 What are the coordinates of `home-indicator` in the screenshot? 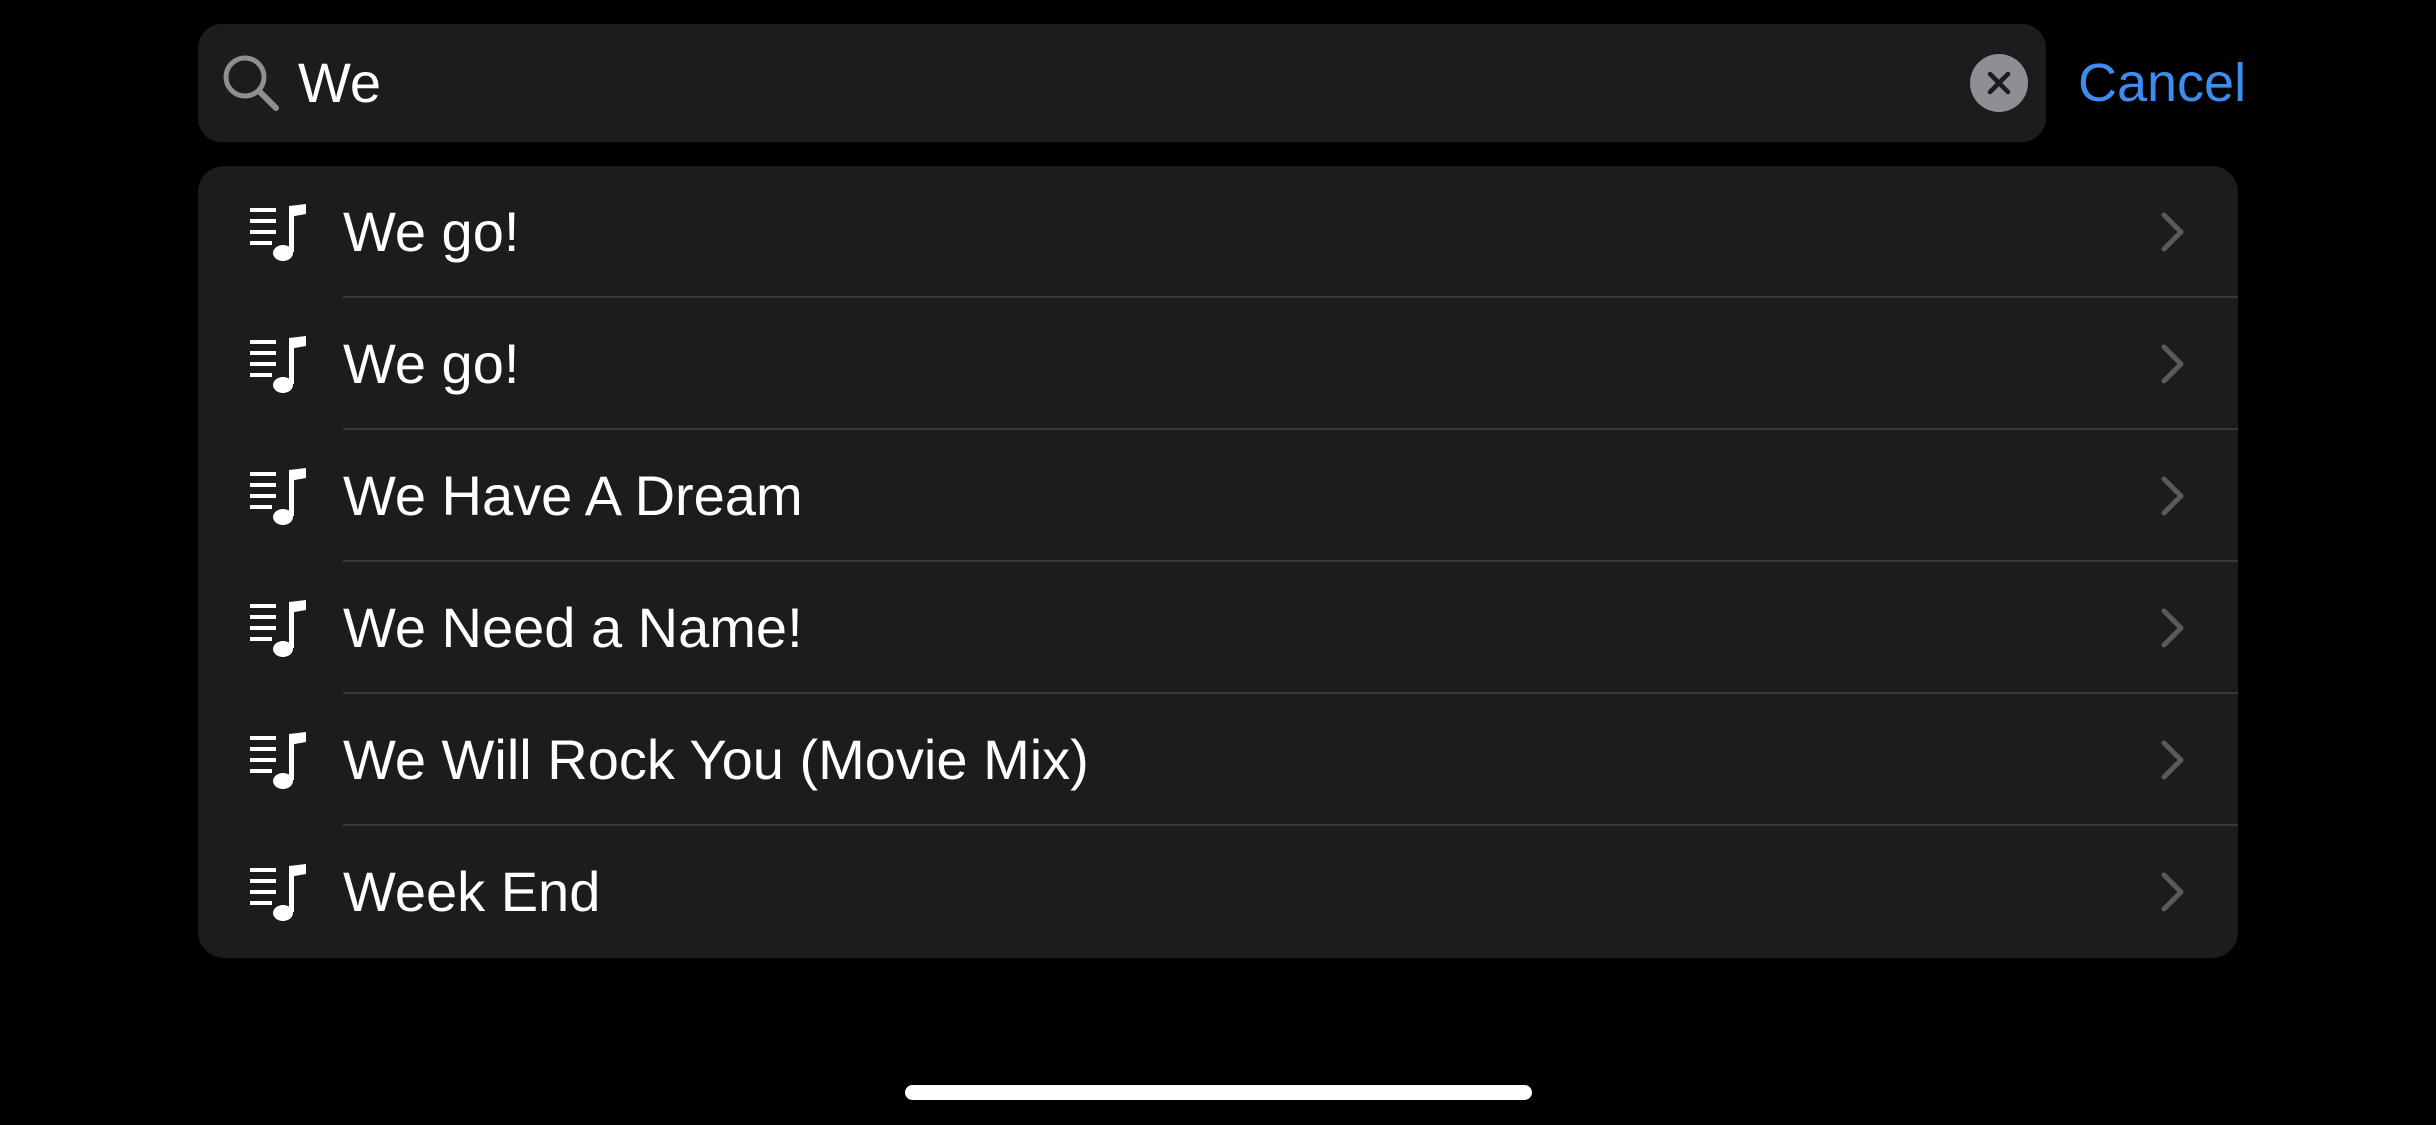 It's located at (1218, 1092).